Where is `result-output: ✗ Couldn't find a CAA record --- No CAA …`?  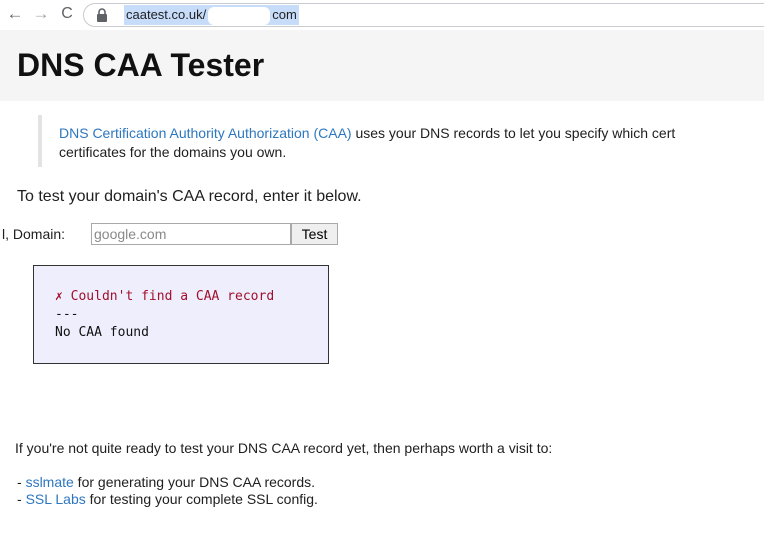
result-output: ✗ Couldn't find a CAA record --- No CAA … is located at coordinates (164, 315).